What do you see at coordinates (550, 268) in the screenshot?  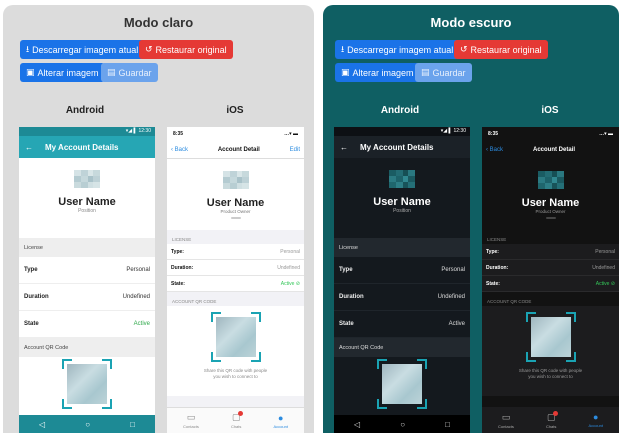 I see `license-row-duration: Duration: Undefined` at bounding box center [550, 268].